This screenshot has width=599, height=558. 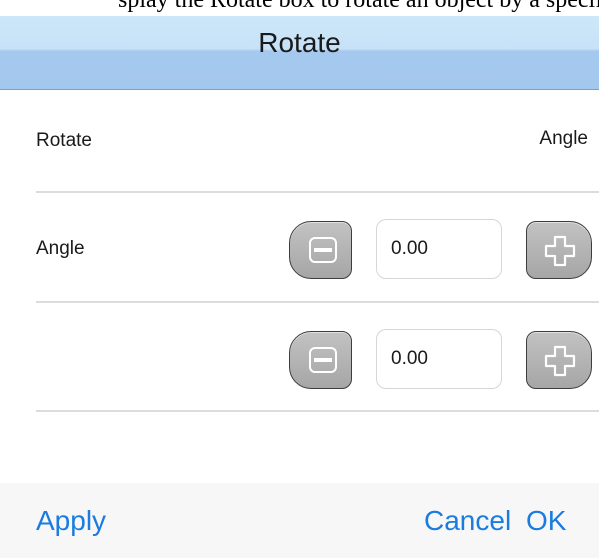 What do you see at coordinates (60, 248) in the screenshot?
I see `angle-label: Angle` at bounding box center [60, 248].